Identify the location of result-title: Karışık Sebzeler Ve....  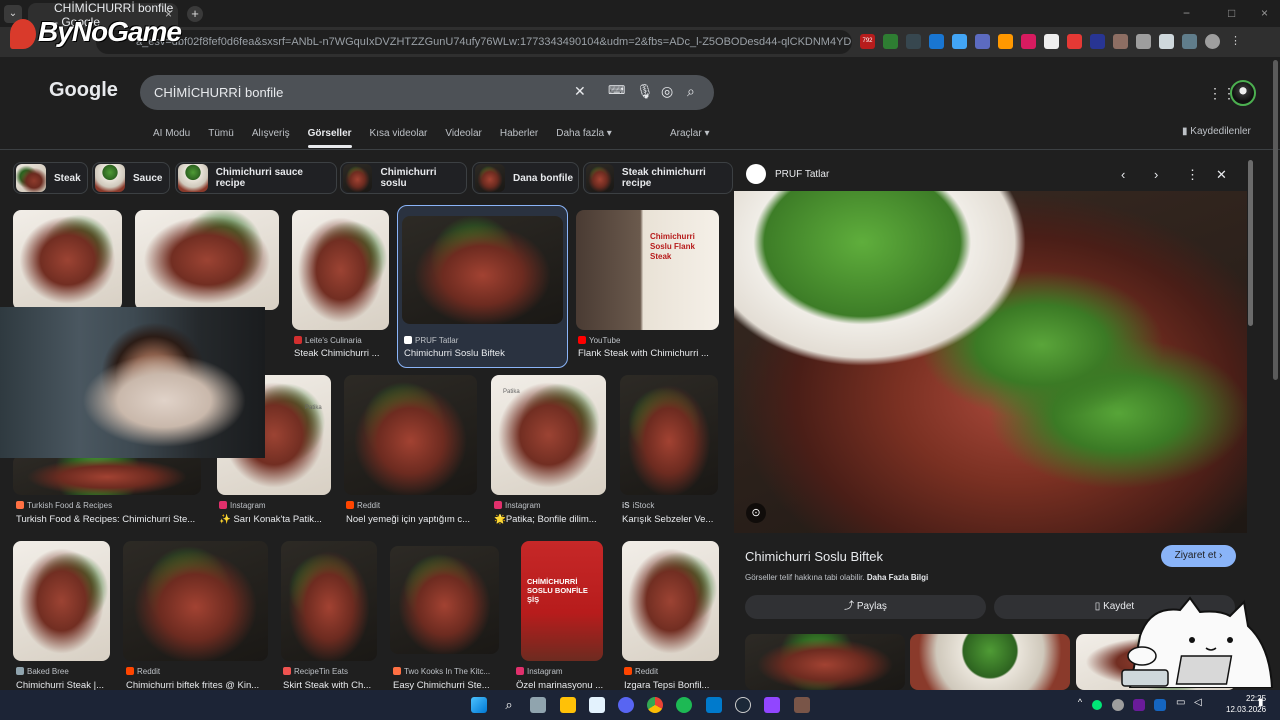
(670, 519).